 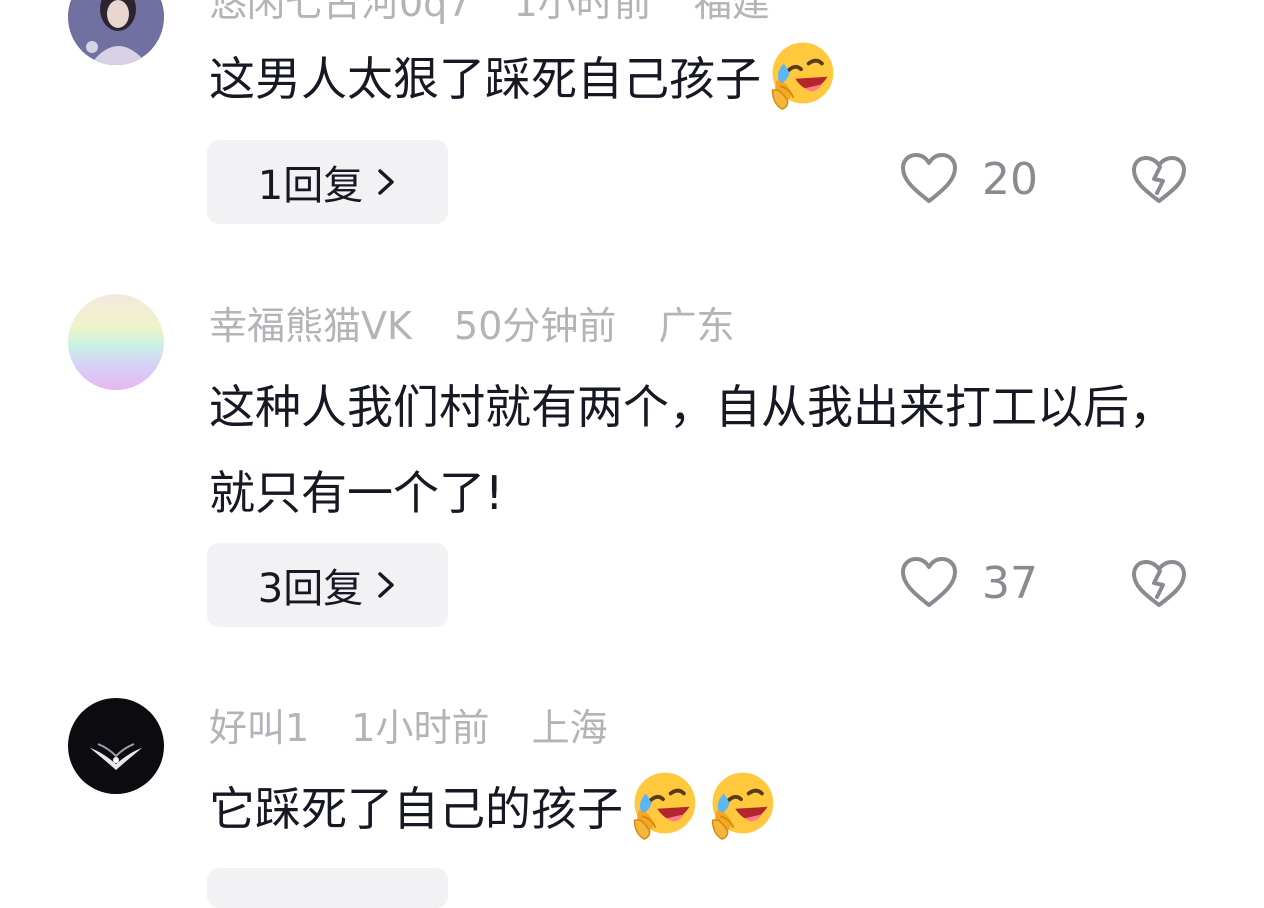 I want to click on comment-username: 悠闲七古河0q7, so click(x=340, y=12).